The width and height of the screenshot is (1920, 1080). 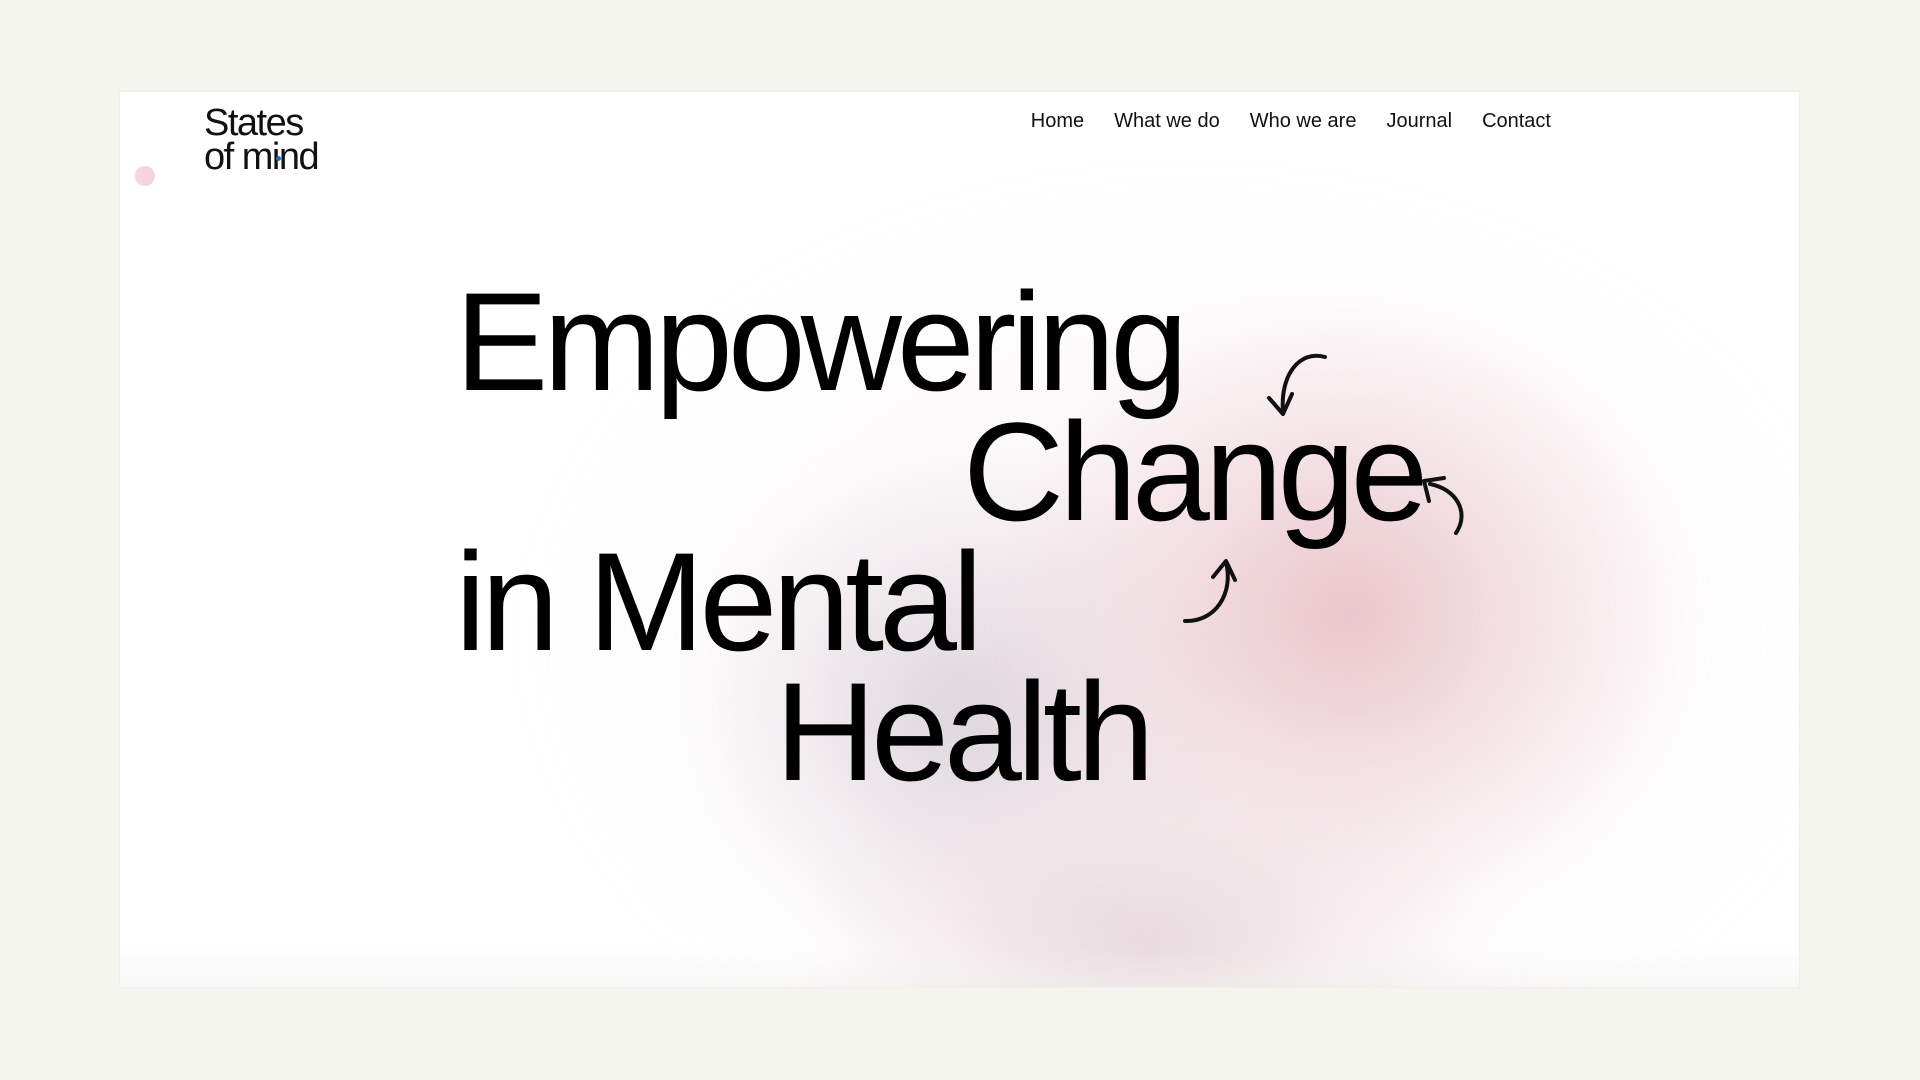 What do you see at coordinates (145, 176) in the screenshot?
I see `decorative-pink-dot` at bounding box center [145, 176].